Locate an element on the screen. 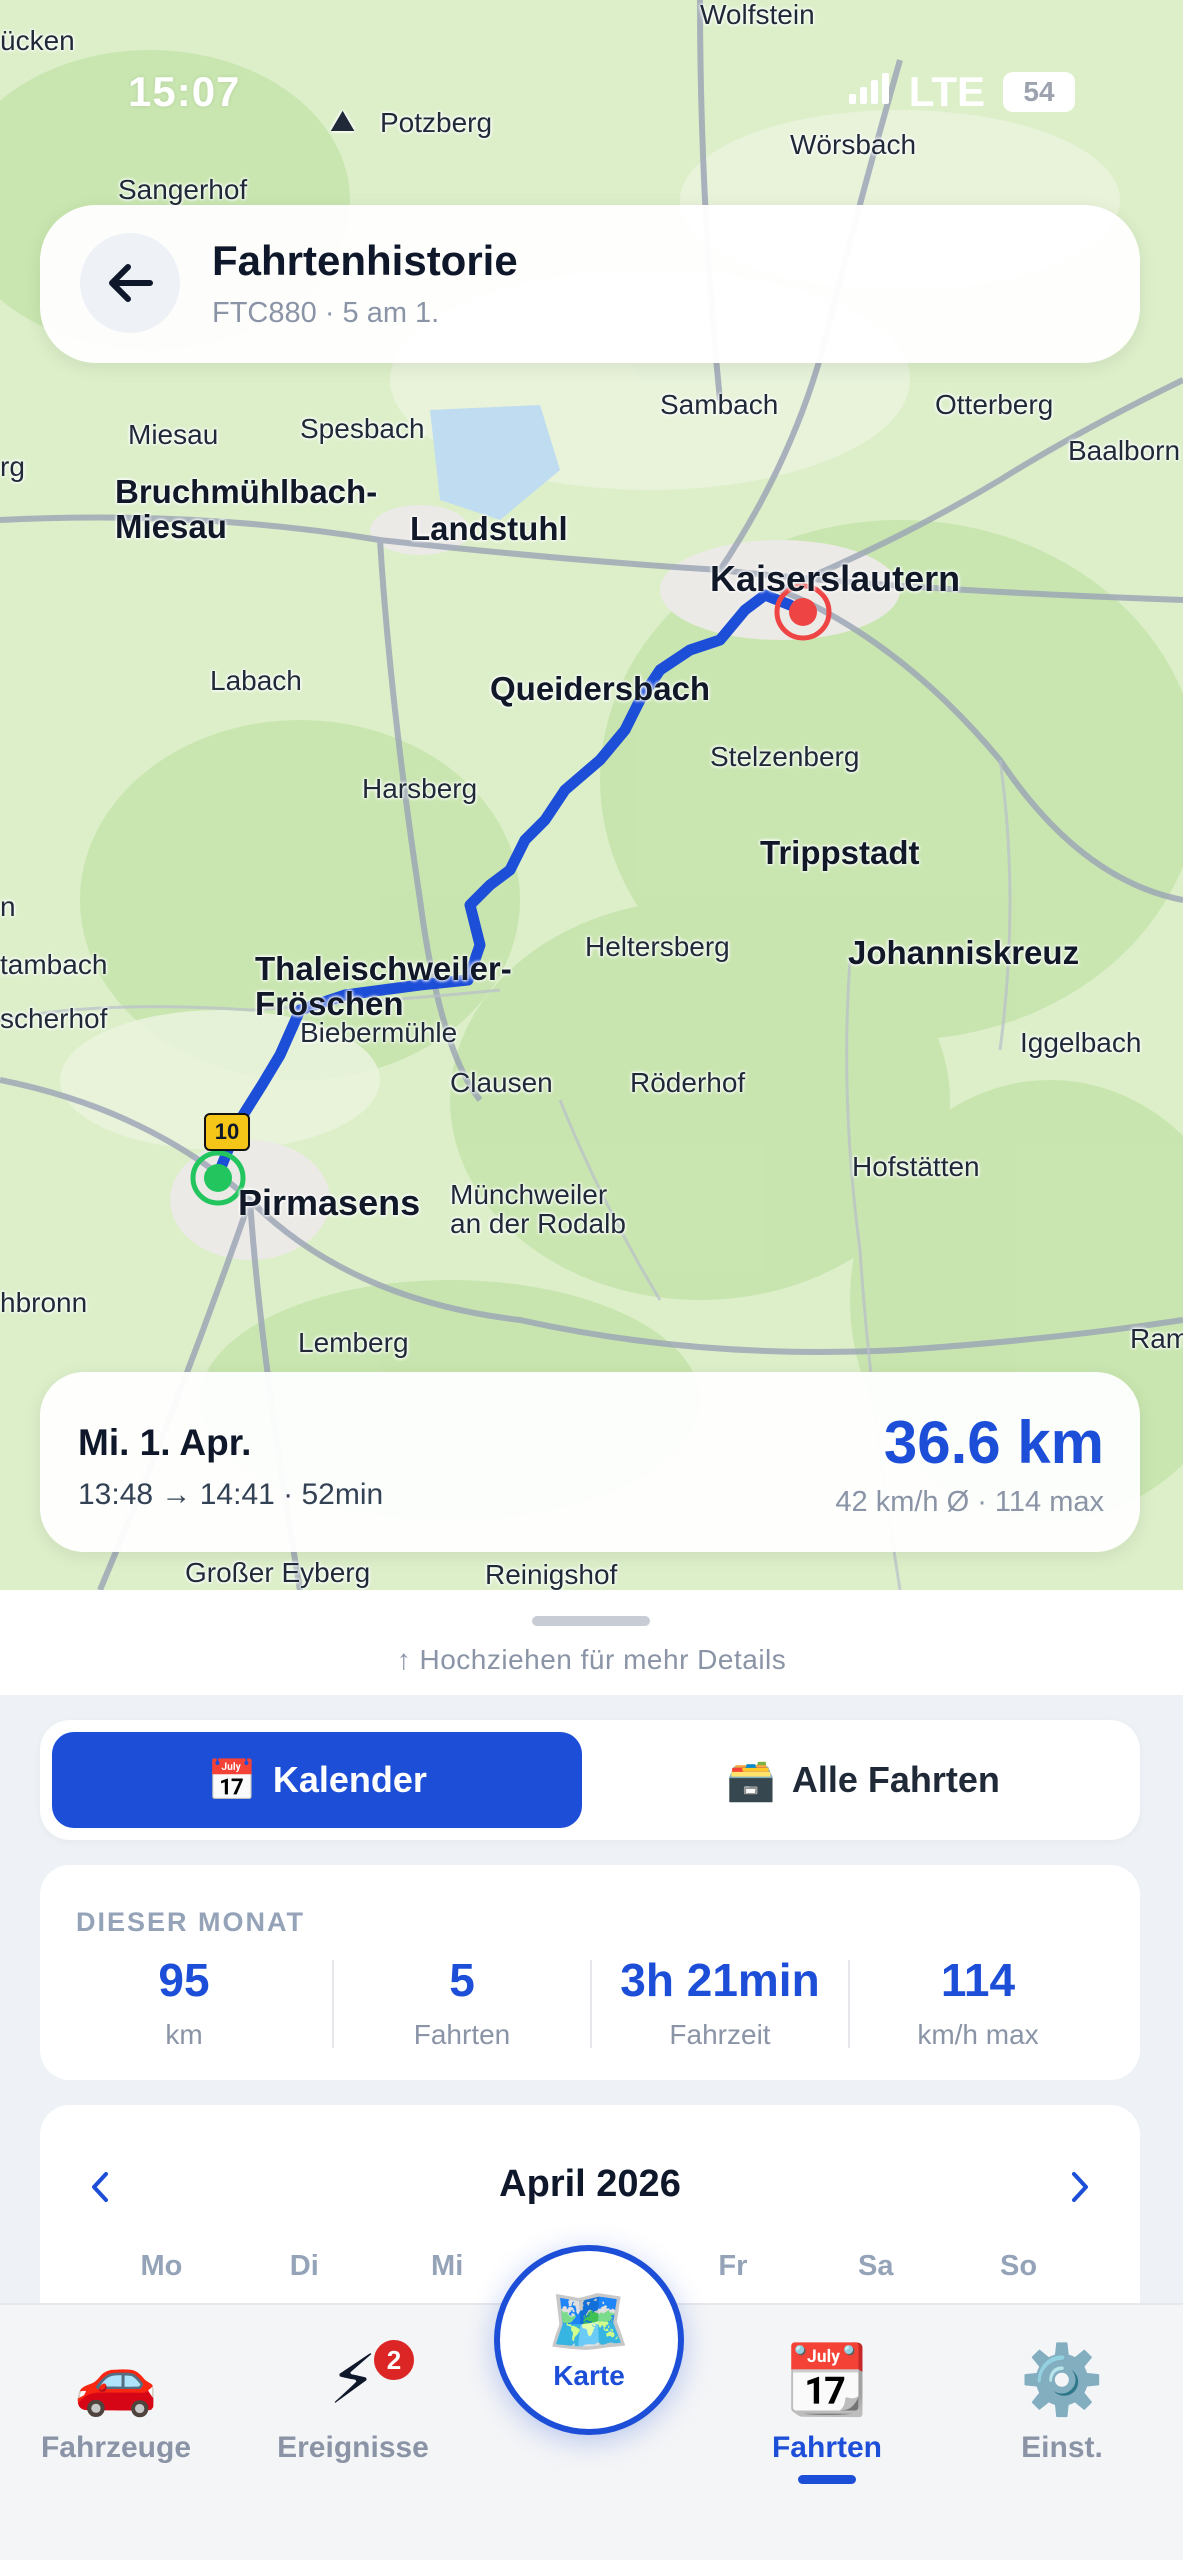 The height and width of the screenshot is (2560, 1183). tab-events: ⚡ 2 Ereignisse is located at coordinates (353, 2400).